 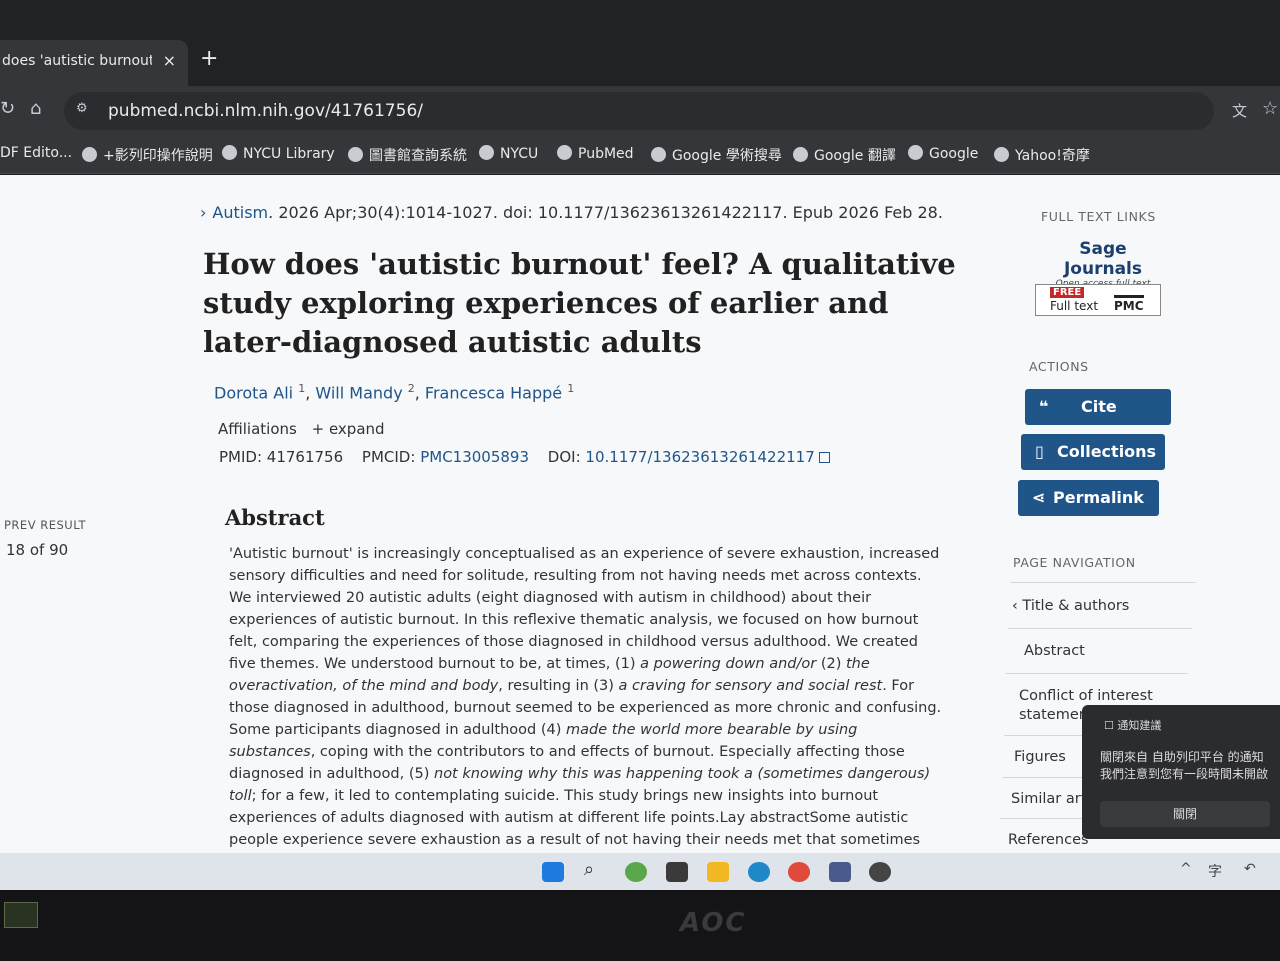 What do you see at coordinates (759, 872) in the screenshot?
I see `edge-icon` at bounding box center [759, 872].